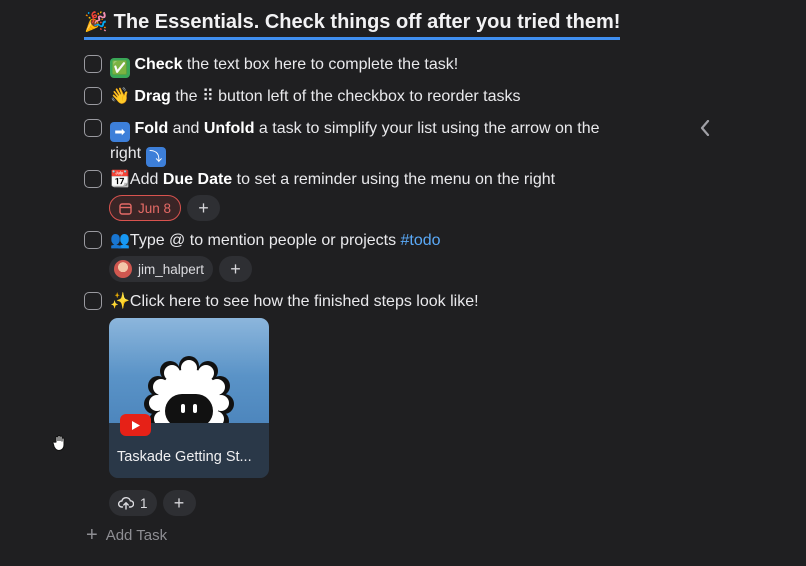 The height and width of the screenshot is (566, 806). I want to click on attachment-count-chip: 1, so click(133, 503).